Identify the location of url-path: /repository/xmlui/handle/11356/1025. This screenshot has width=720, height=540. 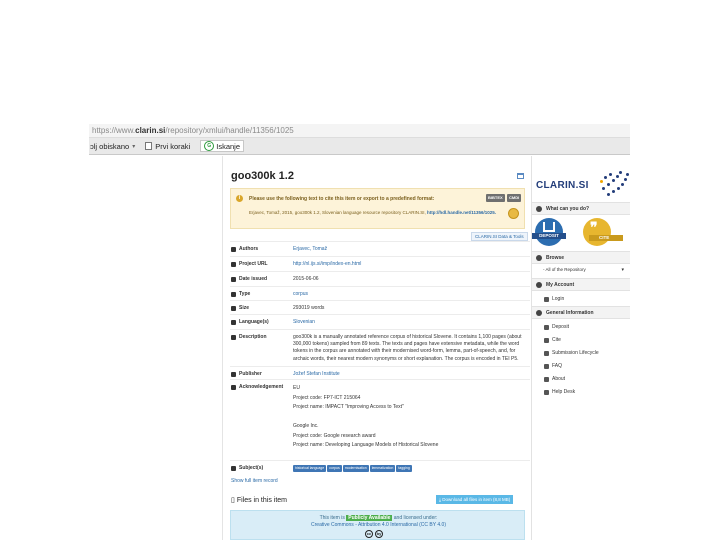
(229, 130).